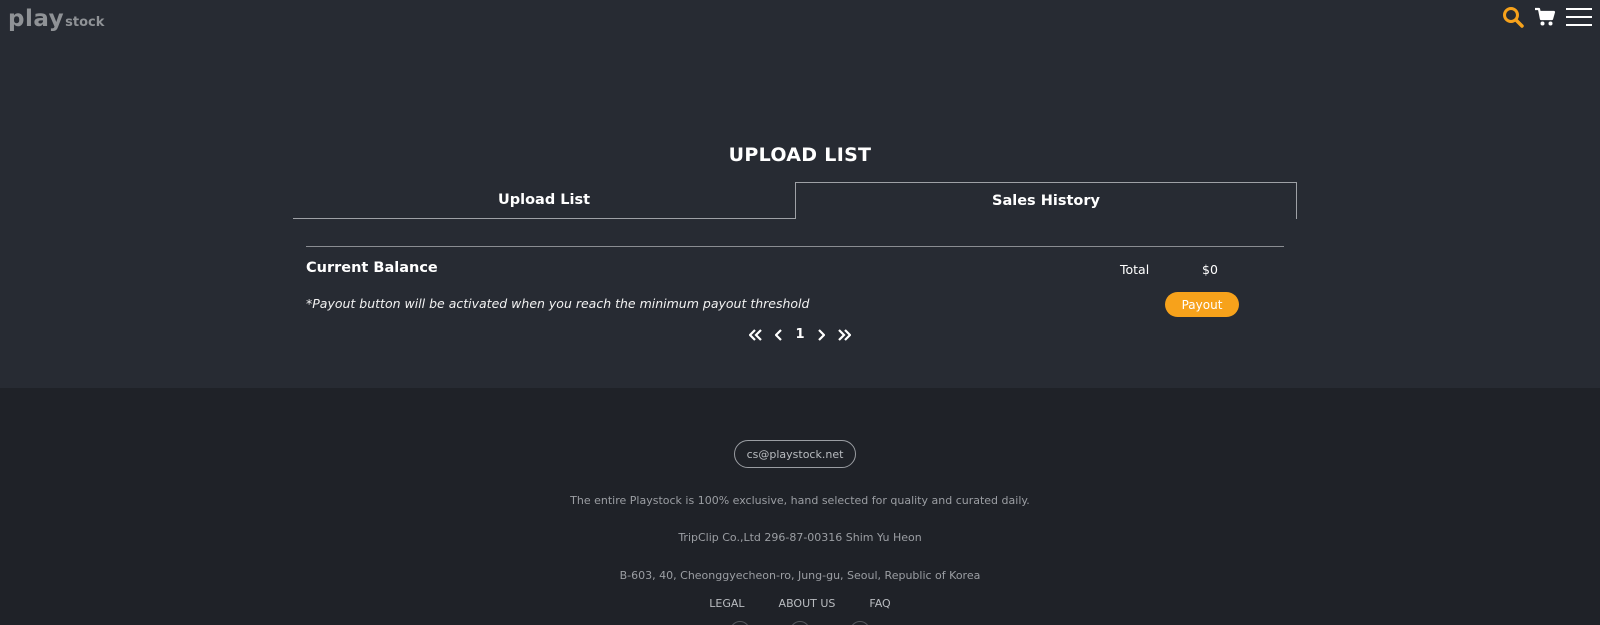 The image size is (1600, 625). Describe the element at coordinates (844, 334) in the screenshot. I see `last-page-icon` at that location.